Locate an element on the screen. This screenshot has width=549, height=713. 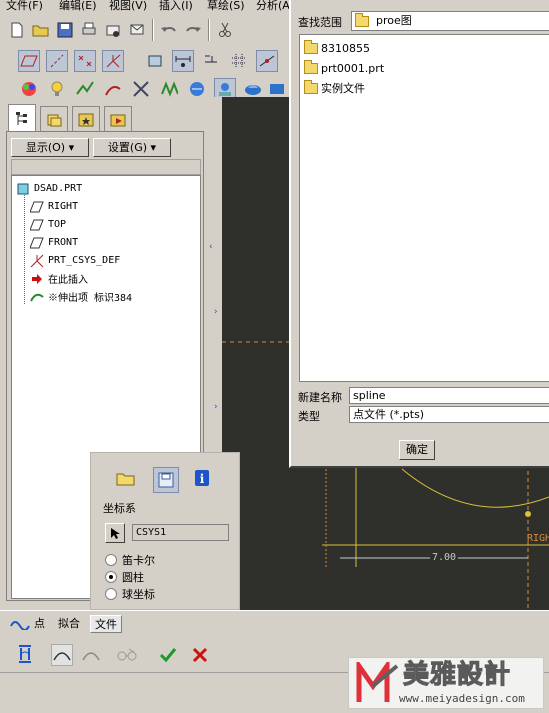
tree-item-protrusion: ※伸出项 标识384 is located at coordinates (81, 296).